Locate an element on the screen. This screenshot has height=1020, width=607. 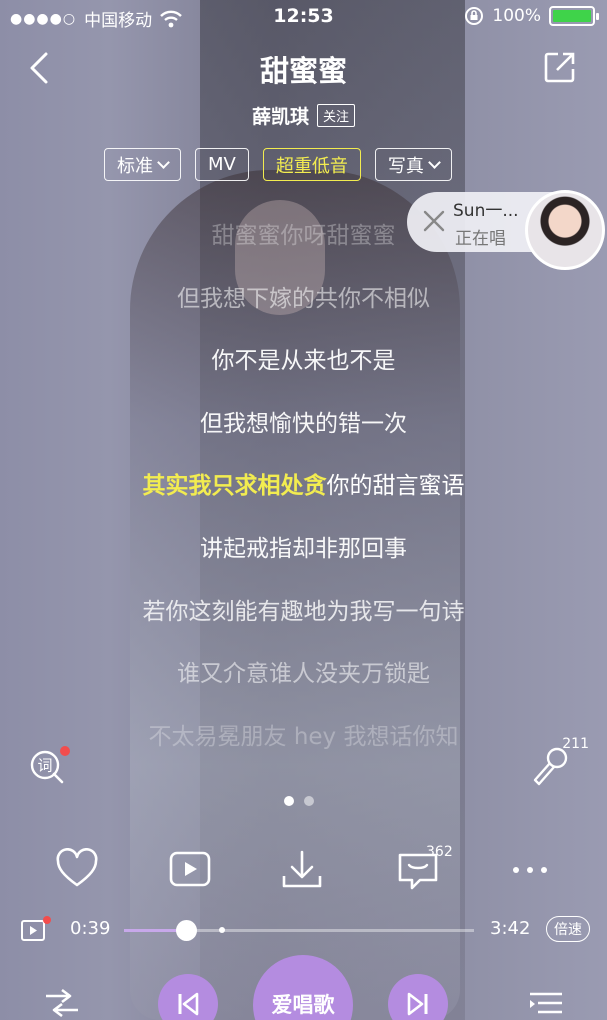
mode-tabs: 标准 MV 超重低音 写真 is located at coordinates (278, 164).